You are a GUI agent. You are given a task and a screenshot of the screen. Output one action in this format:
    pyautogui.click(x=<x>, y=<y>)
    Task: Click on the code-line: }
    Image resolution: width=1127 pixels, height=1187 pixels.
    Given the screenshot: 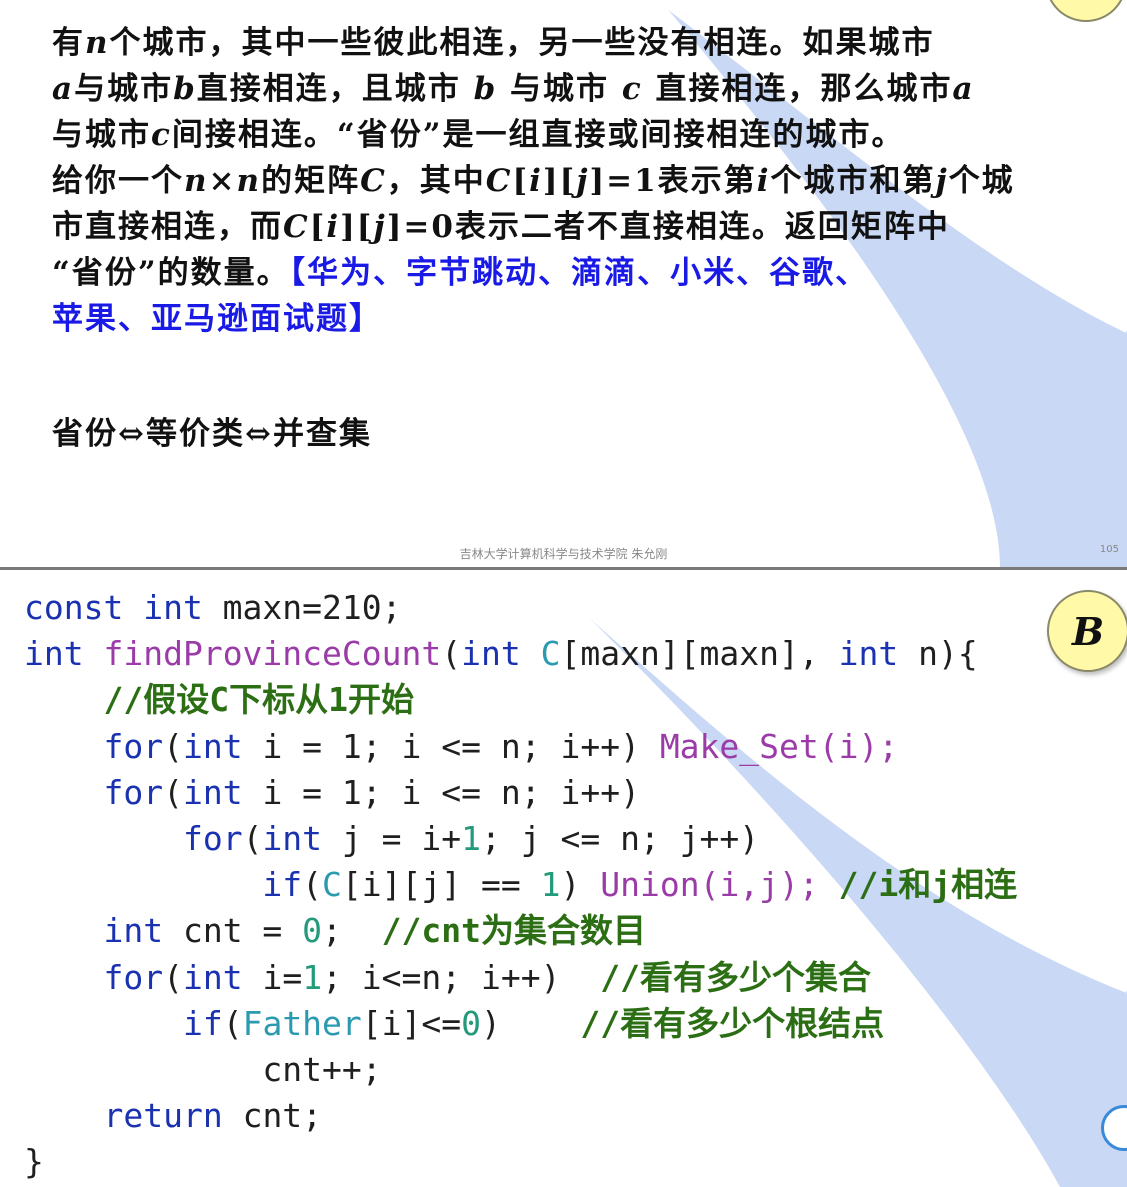 What is the action you would take?
    pyautogui.click(x=520, y=1162)
    